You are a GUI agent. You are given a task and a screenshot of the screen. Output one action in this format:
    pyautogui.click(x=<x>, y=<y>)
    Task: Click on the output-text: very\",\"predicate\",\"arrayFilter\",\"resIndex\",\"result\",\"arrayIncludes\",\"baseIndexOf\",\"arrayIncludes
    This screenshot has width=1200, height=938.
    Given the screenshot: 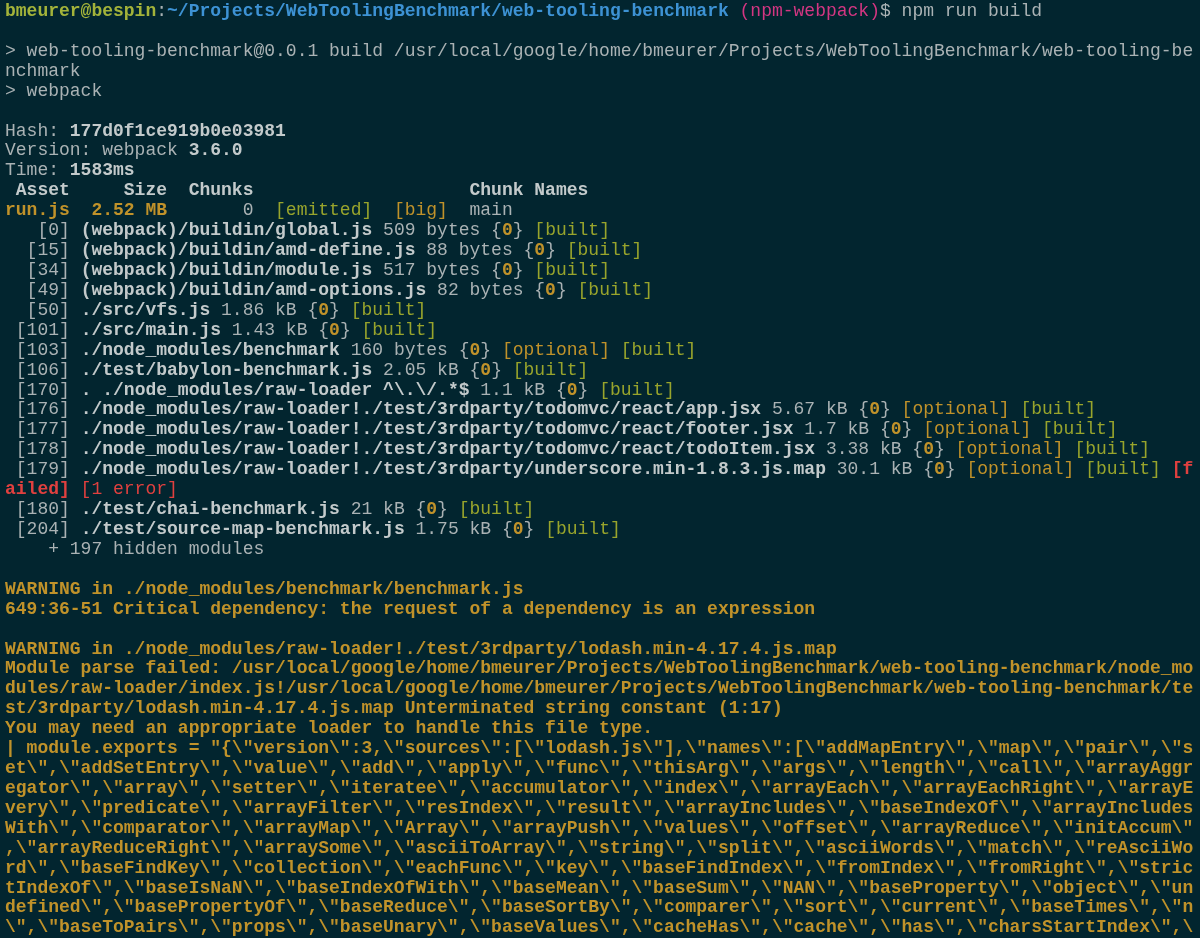 What is the action you would take?
    pyautogui.click(x=599, y=807)
    